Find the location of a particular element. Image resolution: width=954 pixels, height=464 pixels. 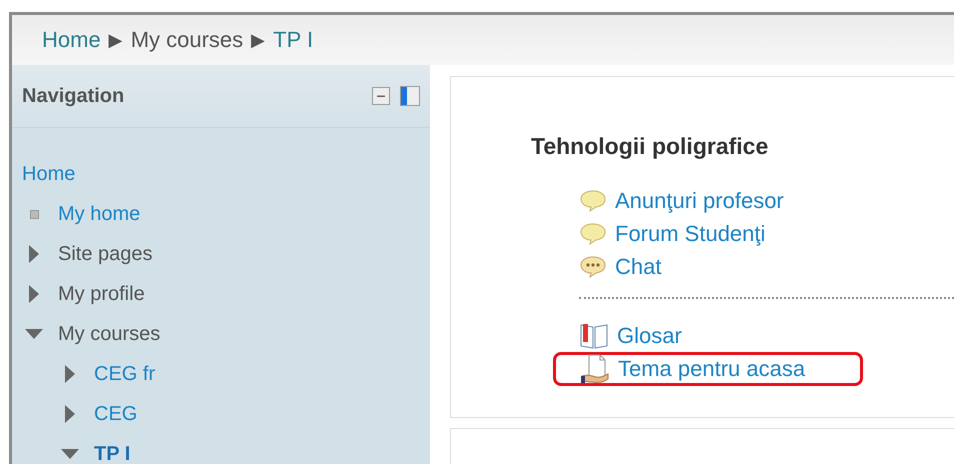

bullet-icon is located at coordinates (34, 214).